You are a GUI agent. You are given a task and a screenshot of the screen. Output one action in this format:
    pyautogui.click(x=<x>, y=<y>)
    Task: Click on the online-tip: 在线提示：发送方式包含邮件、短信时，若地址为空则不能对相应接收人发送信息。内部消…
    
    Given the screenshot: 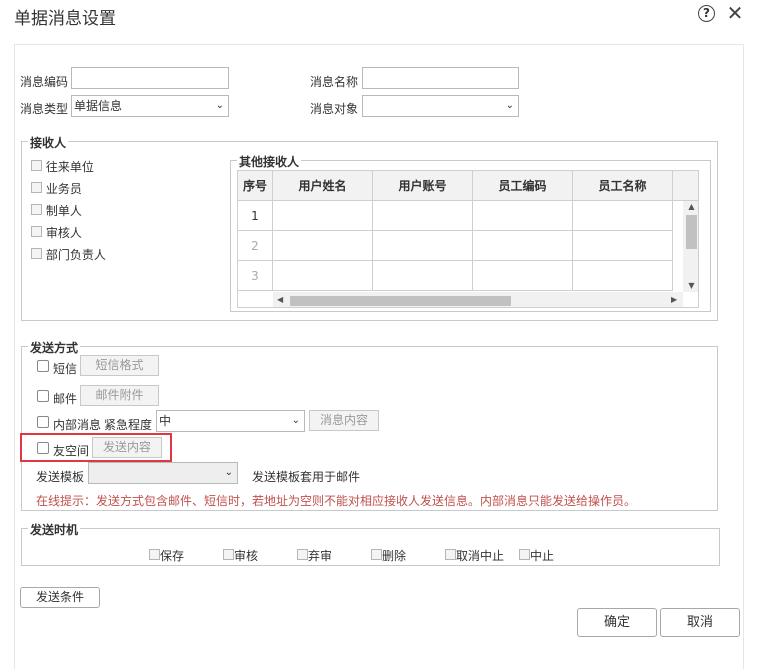 What is the action you would take?
    pyautogui.click(x=336, y=501)
    